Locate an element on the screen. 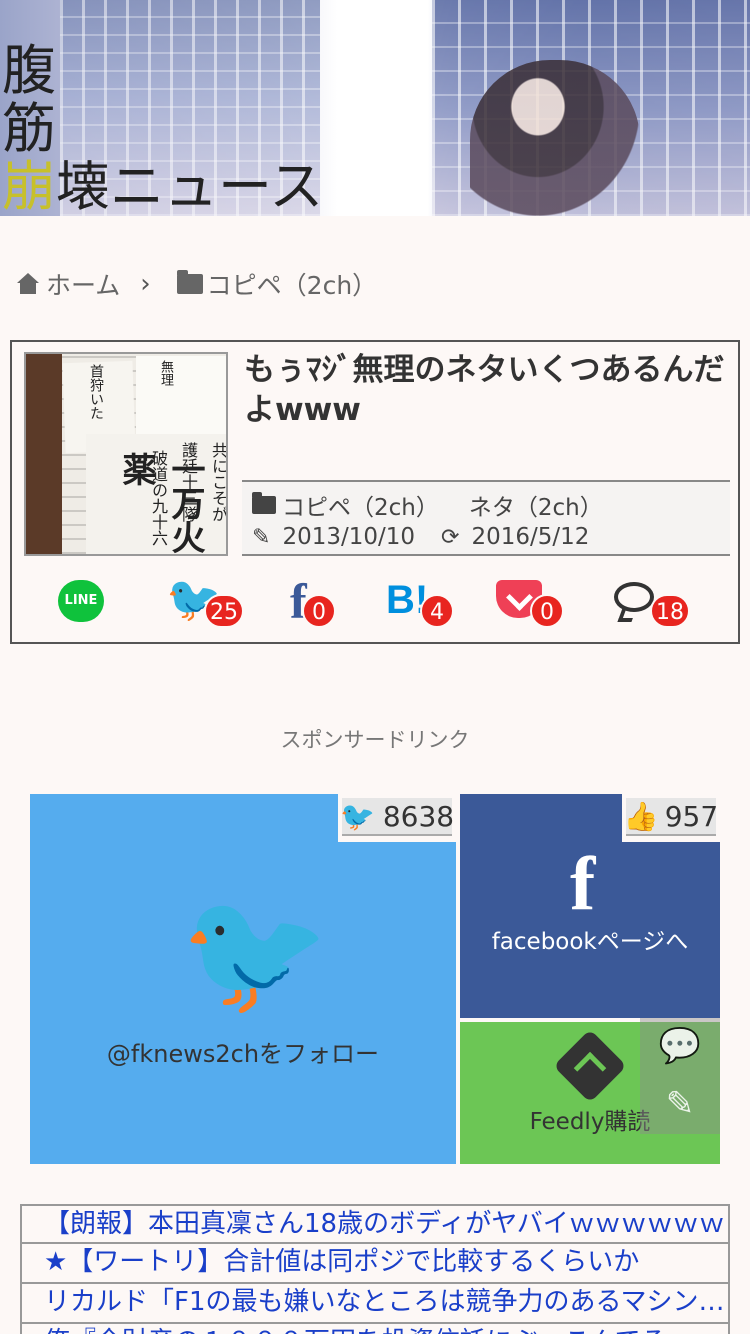 Image resolution: width=750 pixels, height=1334 pixels. twitter-follower-count-box: 🐦 8638 is located at coordinates (397, 818).